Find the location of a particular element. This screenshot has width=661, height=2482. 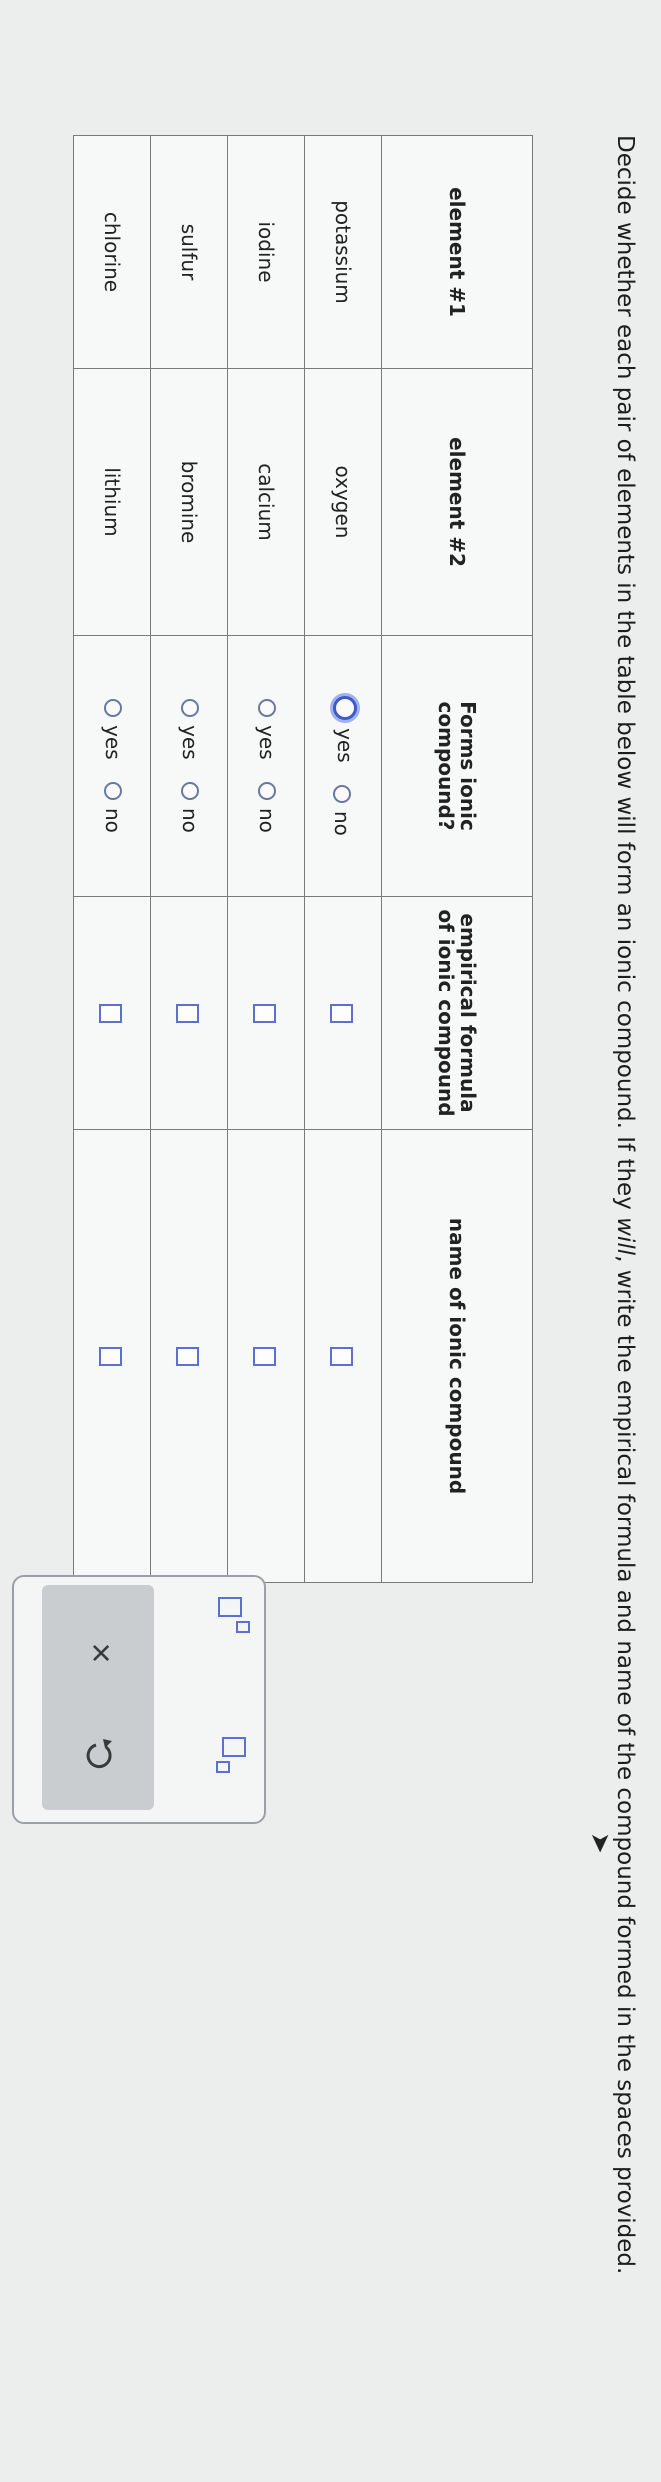

close-icon: × is located at coordinates (101, 1653).